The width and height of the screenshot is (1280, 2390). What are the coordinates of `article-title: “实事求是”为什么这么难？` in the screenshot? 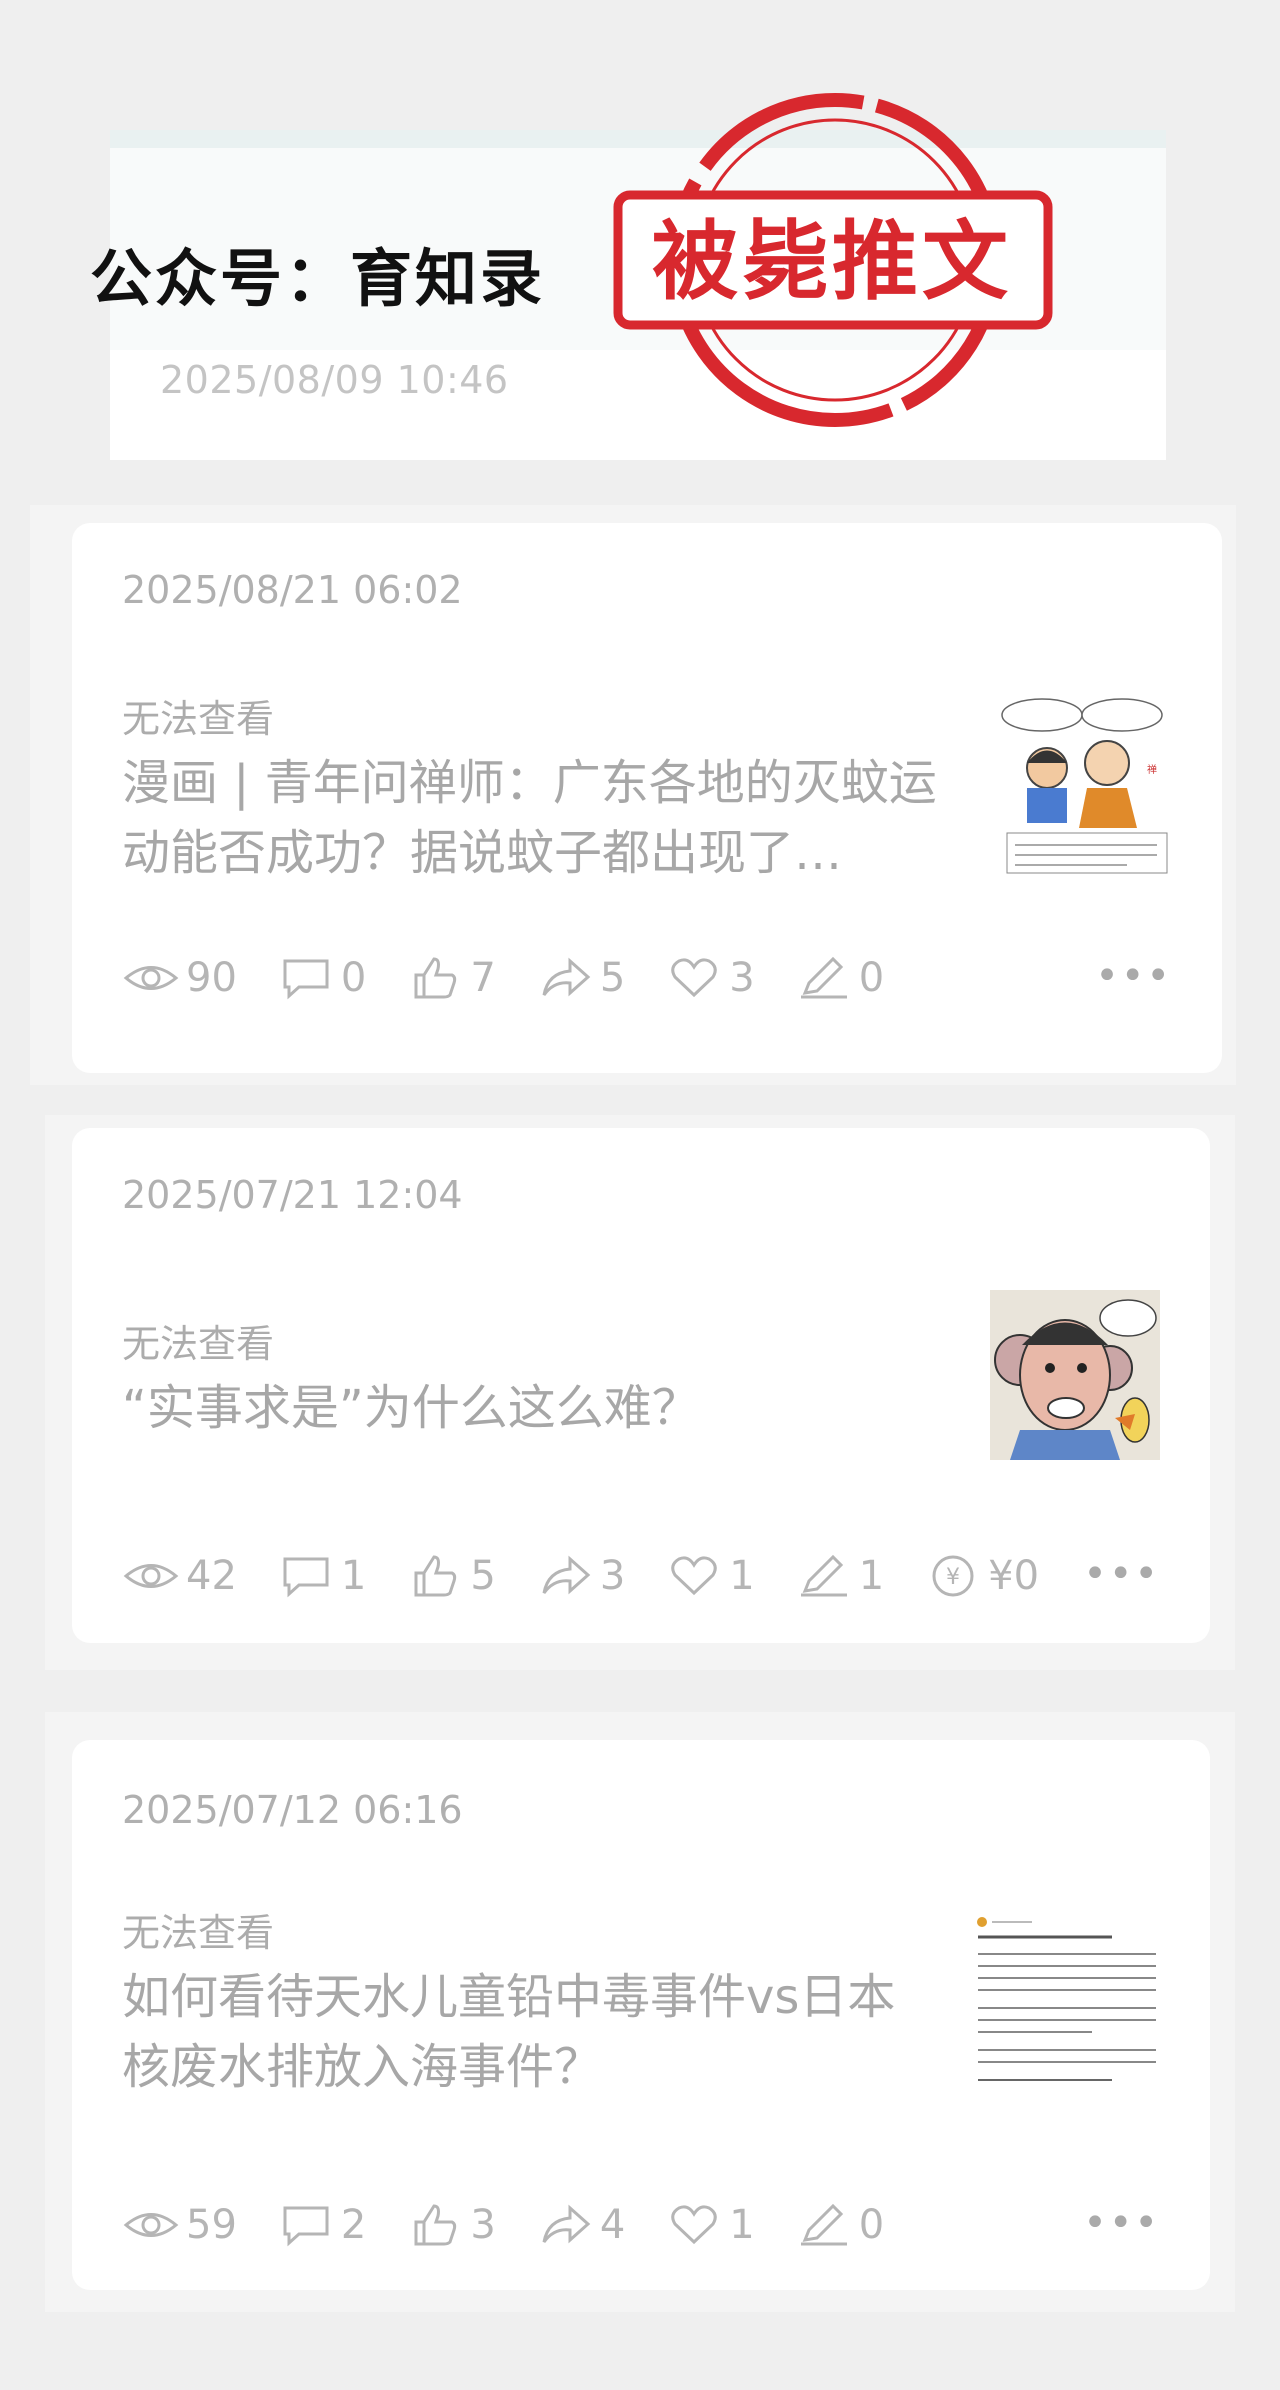 It's located at (532, 1408).